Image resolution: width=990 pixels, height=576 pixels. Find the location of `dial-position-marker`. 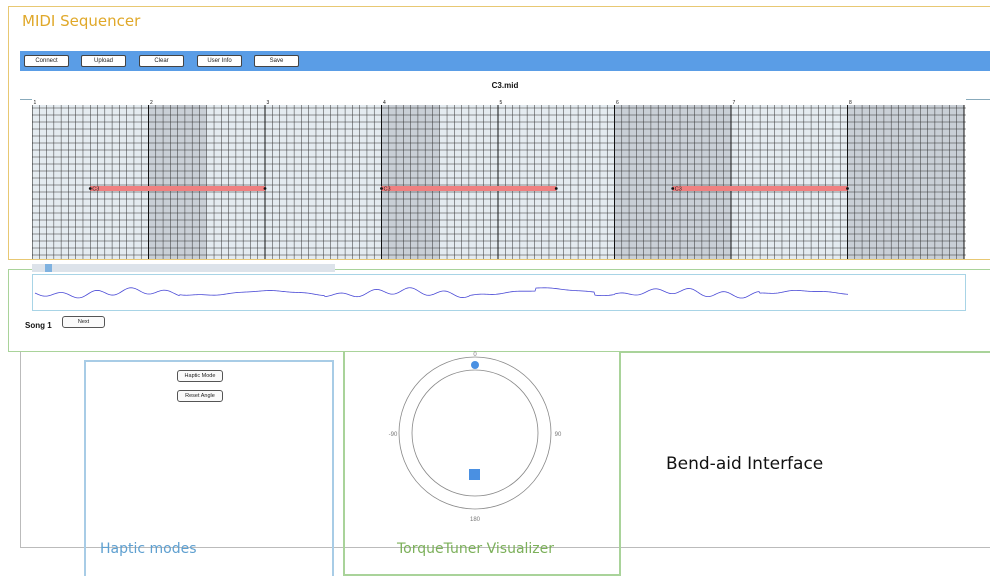

dial-position-marker is located at coordinates (475, 365).